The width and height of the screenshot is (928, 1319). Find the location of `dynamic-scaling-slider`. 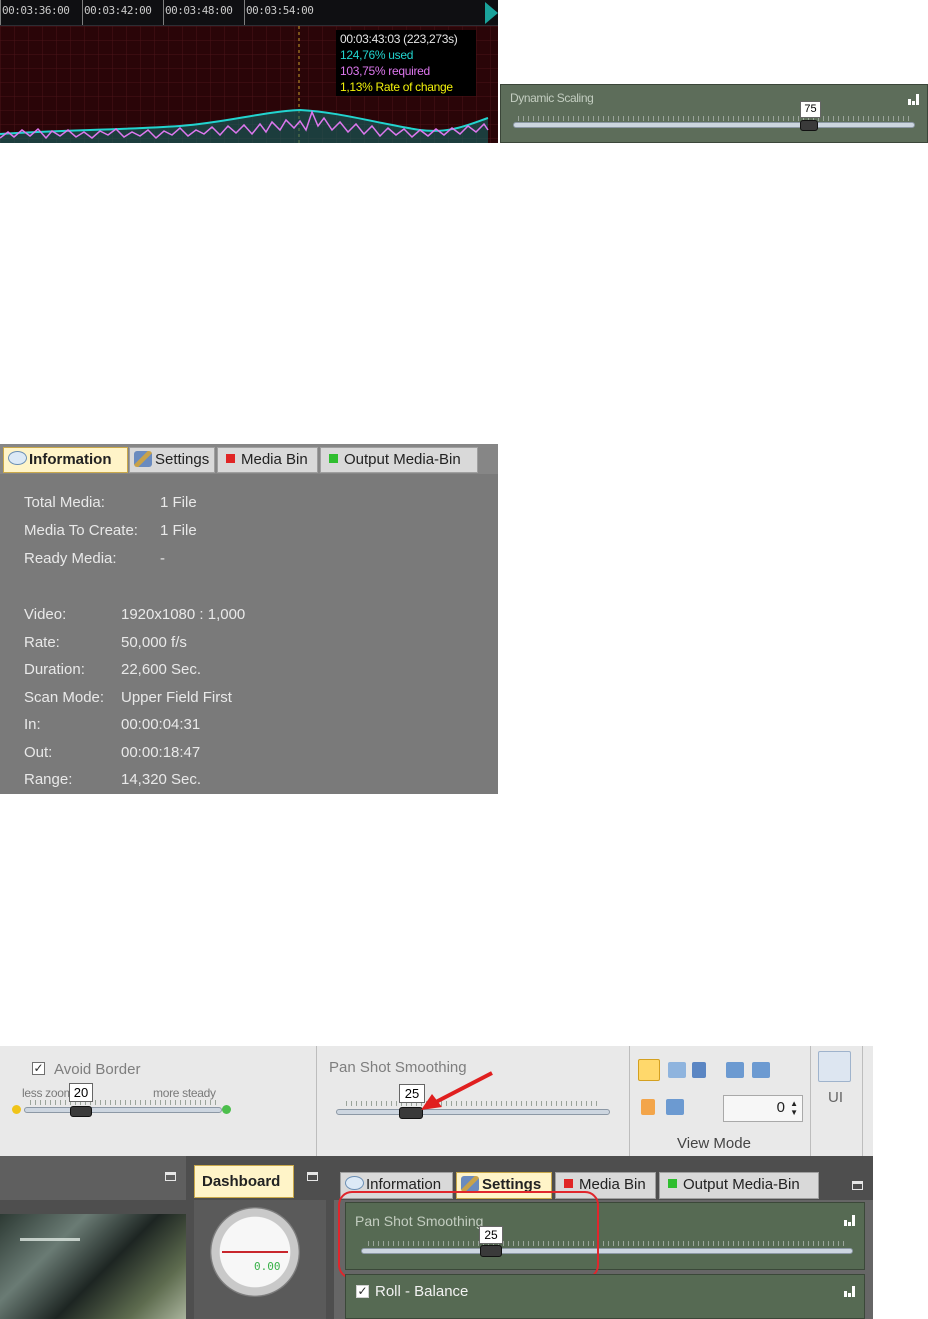

dynamic-scaling-slider is located at coordinates (714, 125).